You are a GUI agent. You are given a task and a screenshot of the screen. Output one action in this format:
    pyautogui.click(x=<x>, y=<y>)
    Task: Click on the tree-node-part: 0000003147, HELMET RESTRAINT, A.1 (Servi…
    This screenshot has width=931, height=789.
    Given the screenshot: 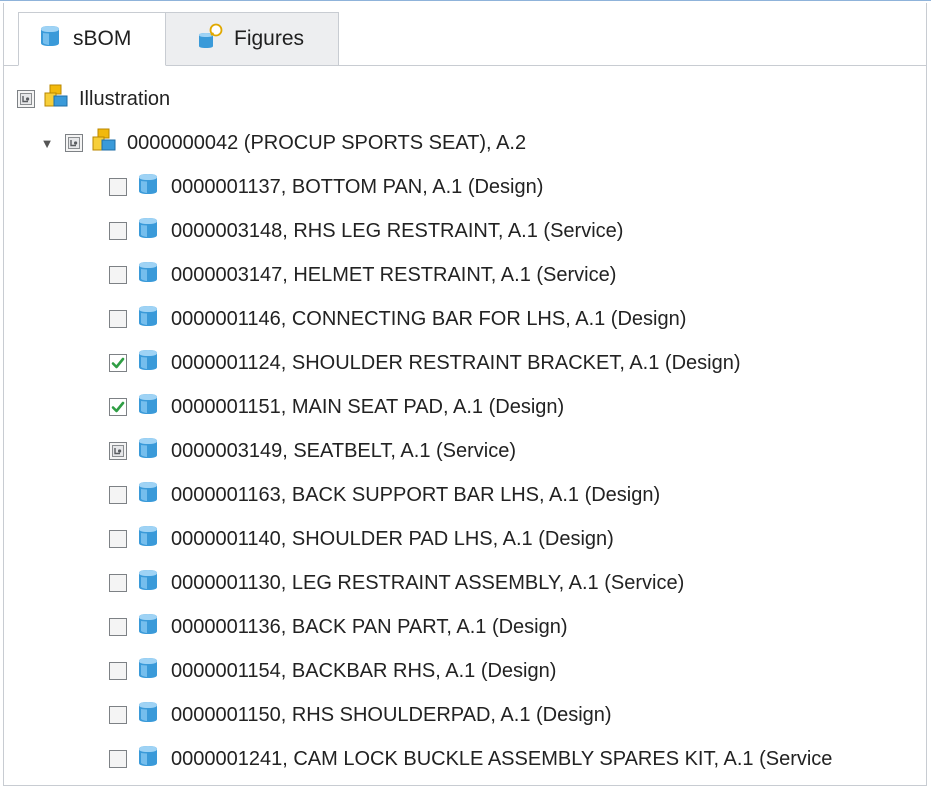 What is the action you would take?
    pyautogui.click(x=465, y=275)
    